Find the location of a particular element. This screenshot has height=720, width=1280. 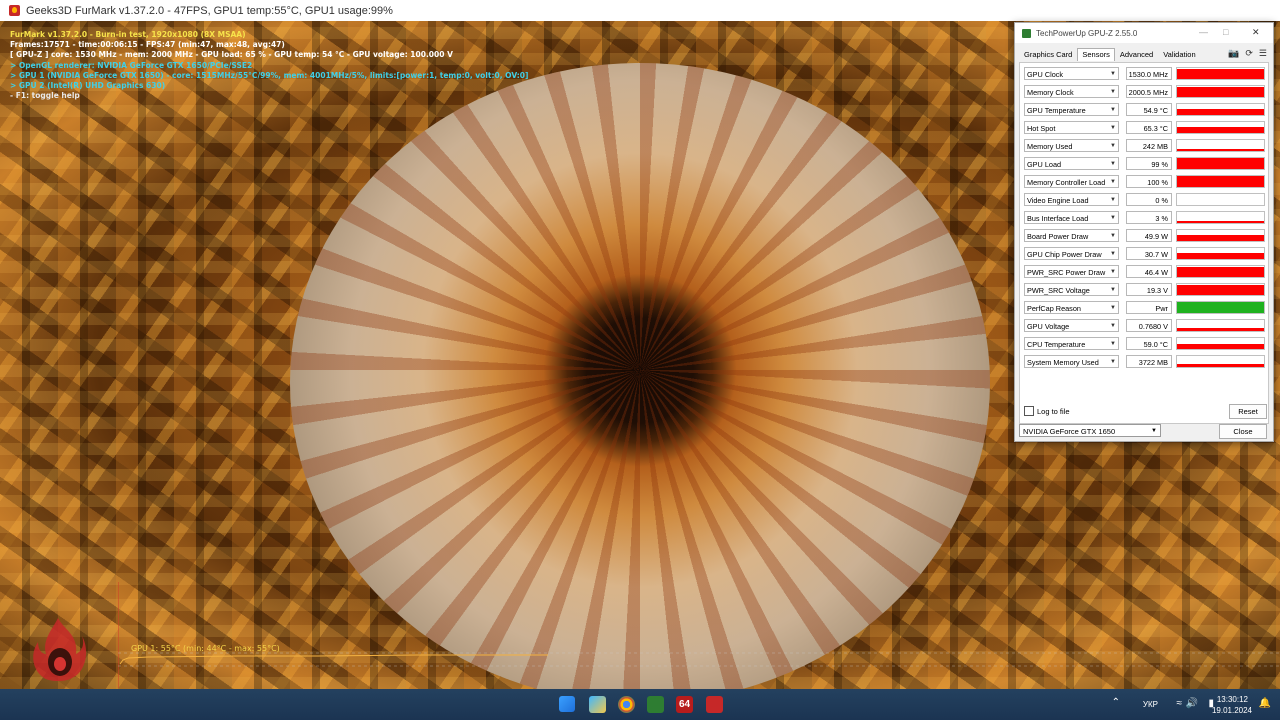

sensor-name-dropdown: PerfCap Reason ▼ is located at coordinates (1071, 307).